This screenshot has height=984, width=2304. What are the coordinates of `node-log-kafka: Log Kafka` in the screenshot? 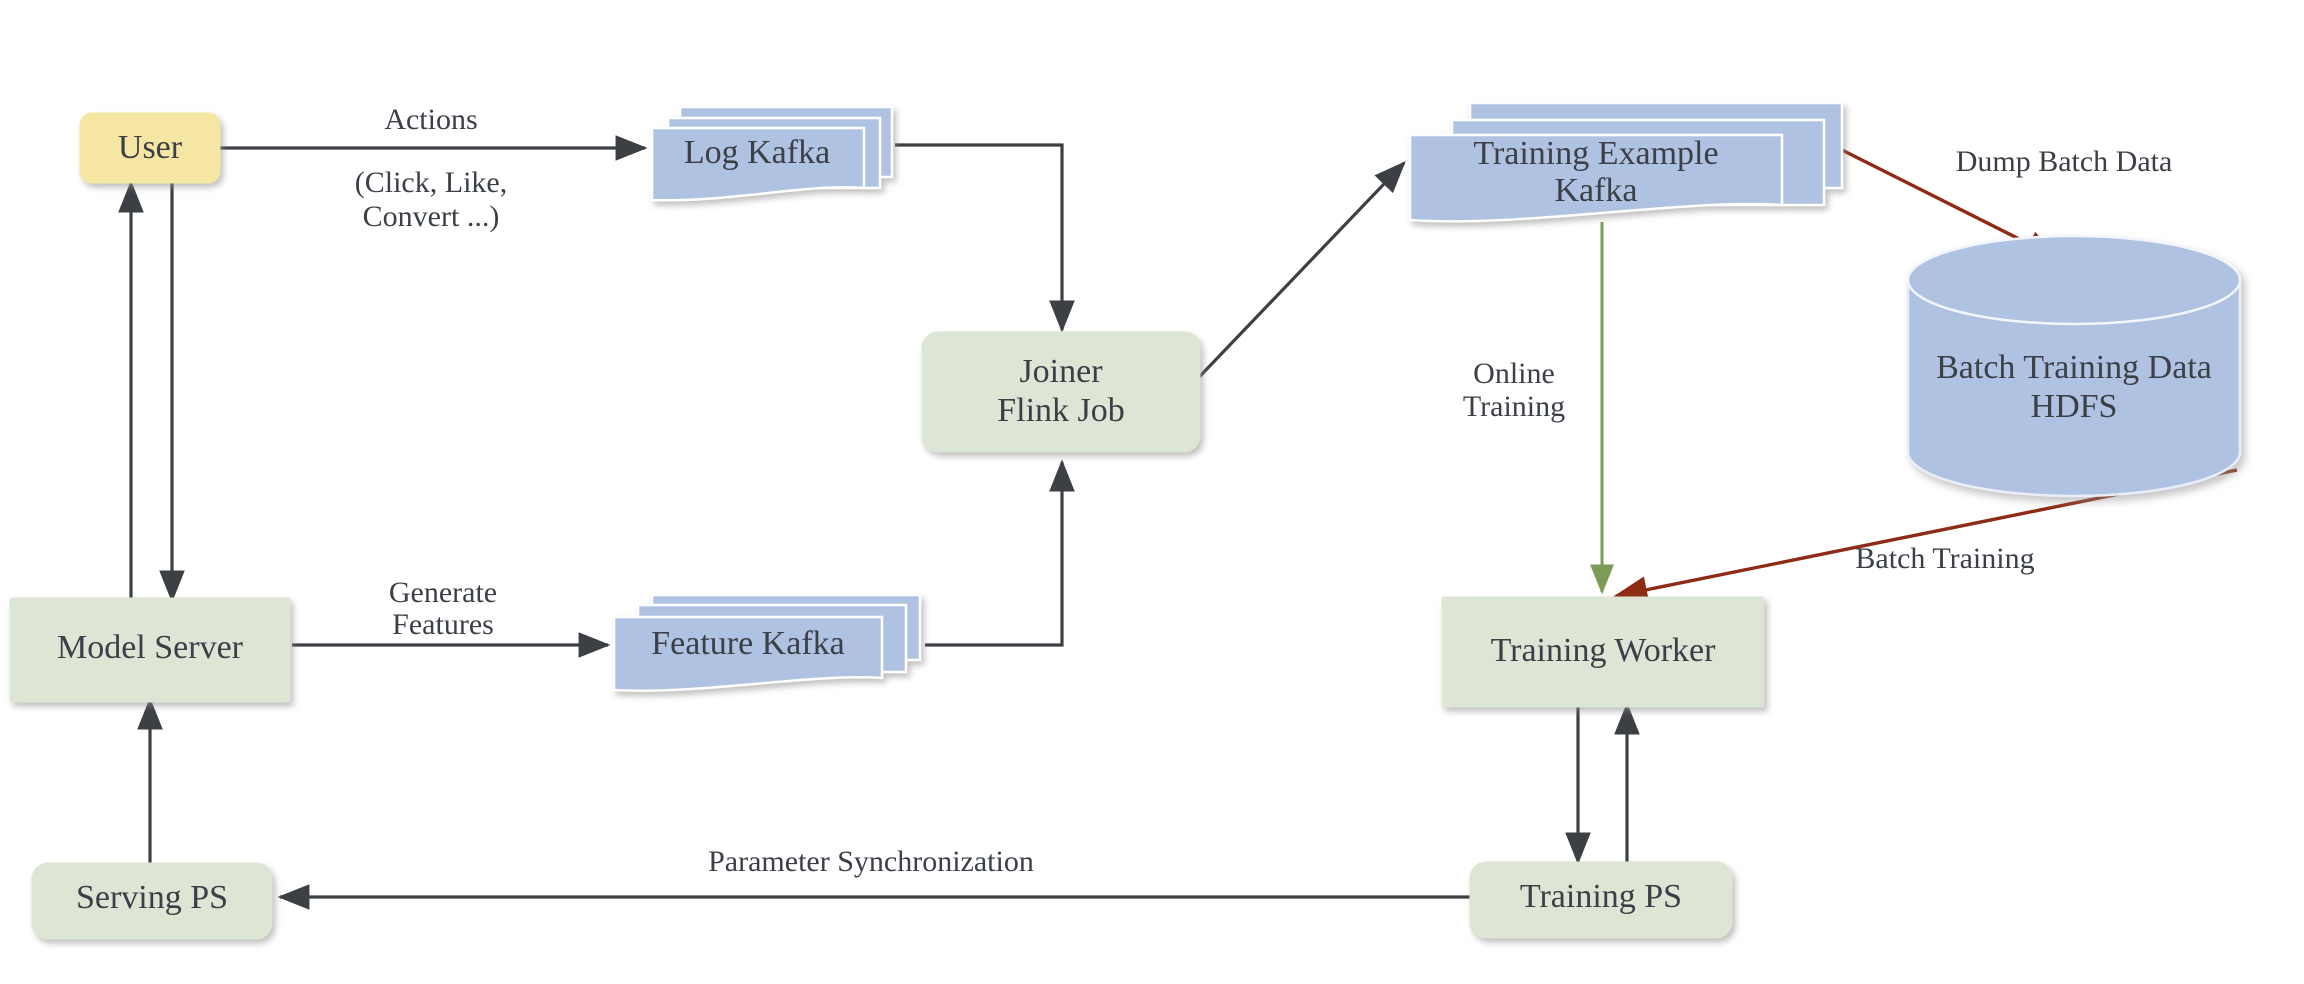 It's located at (772, 153).